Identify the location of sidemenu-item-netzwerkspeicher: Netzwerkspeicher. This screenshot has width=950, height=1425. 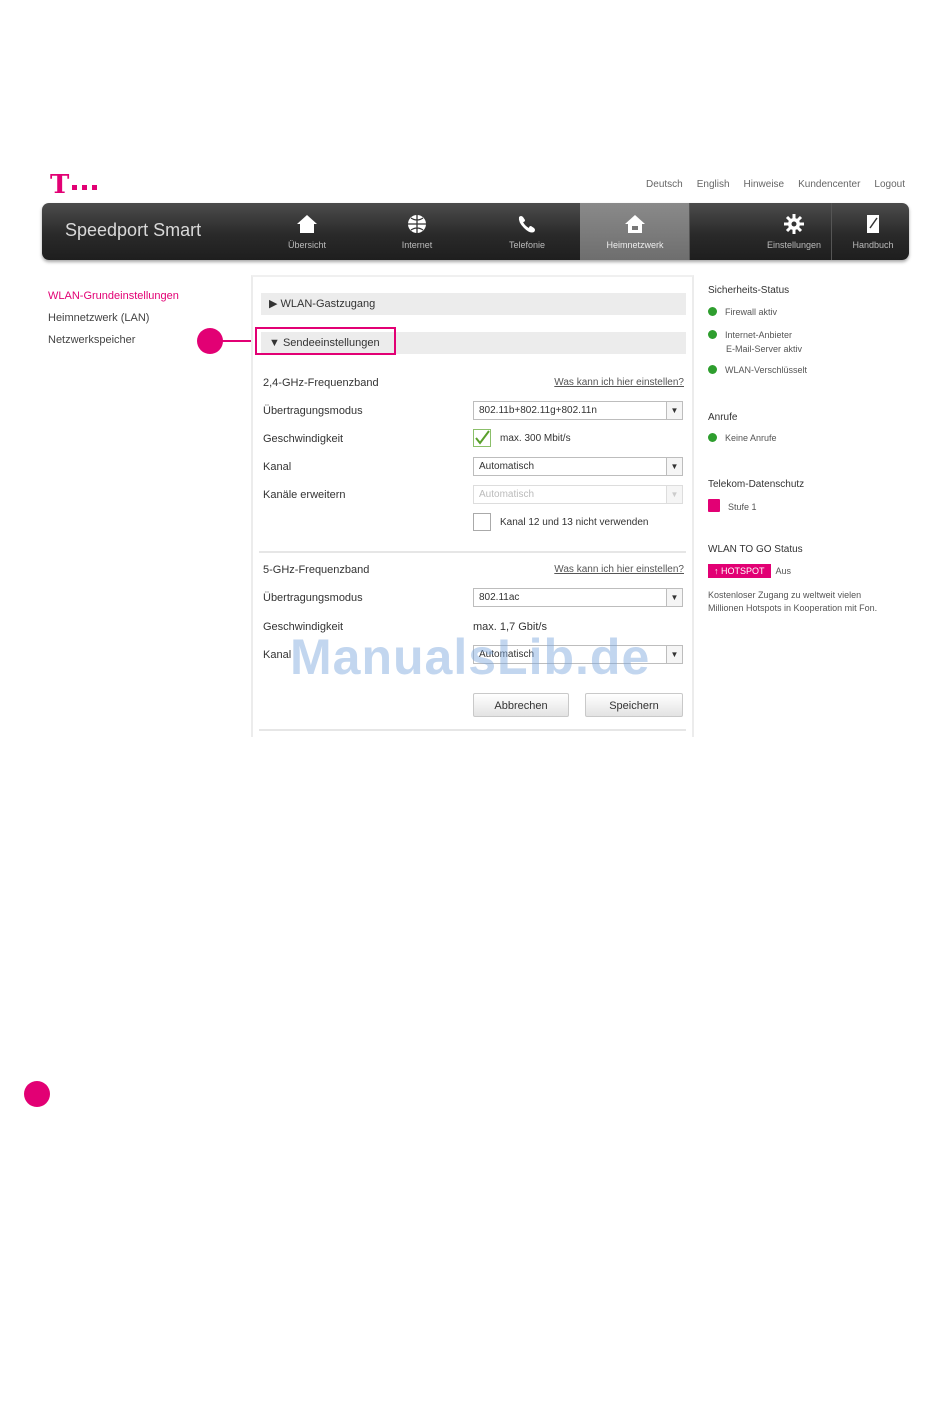
(113, 340).